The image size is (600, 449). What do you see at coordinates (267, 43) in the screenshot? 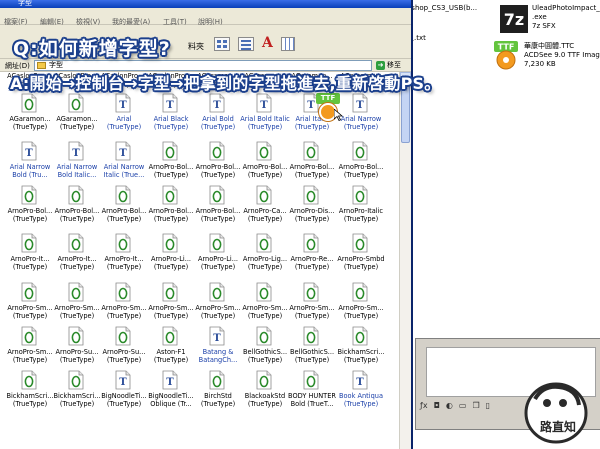
I see `font-similarity-icon: A` at bounding box center [267, 43].